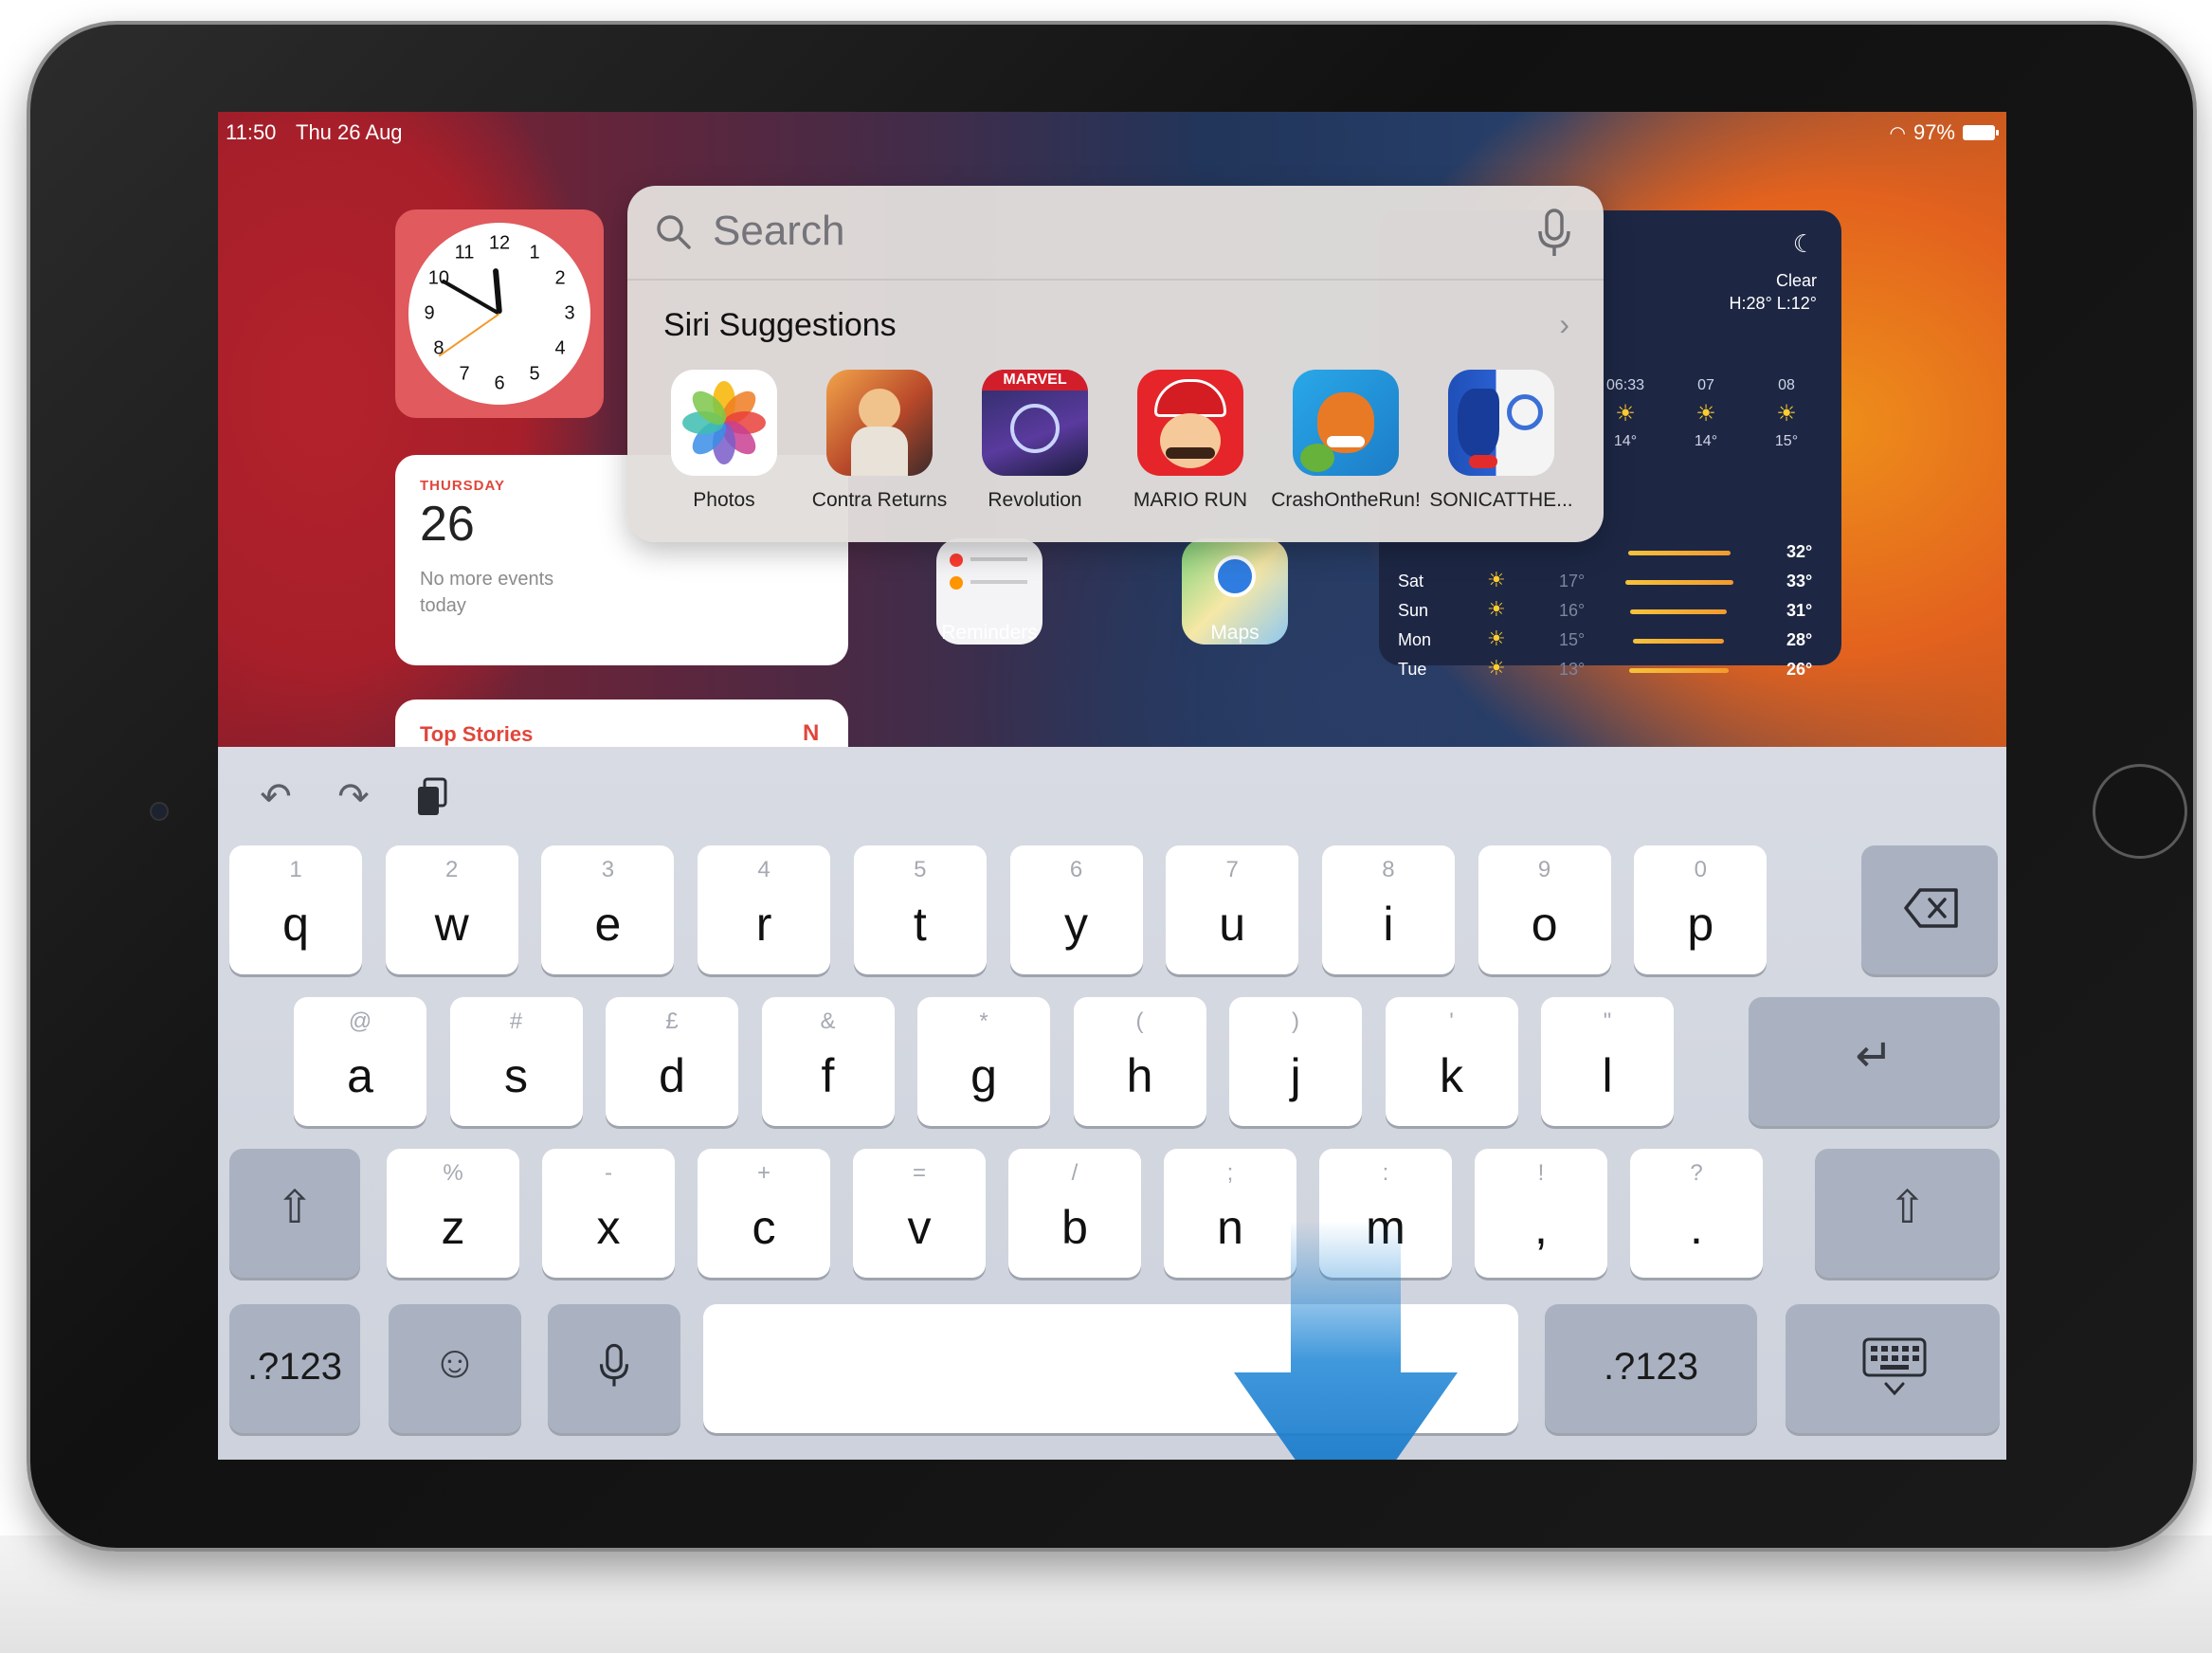 The image size is (2212, 1653). What do you see at coordinates (920, 925) in the screenshot?
I see `key-primary-label: t` at bounding box center [920, 925].